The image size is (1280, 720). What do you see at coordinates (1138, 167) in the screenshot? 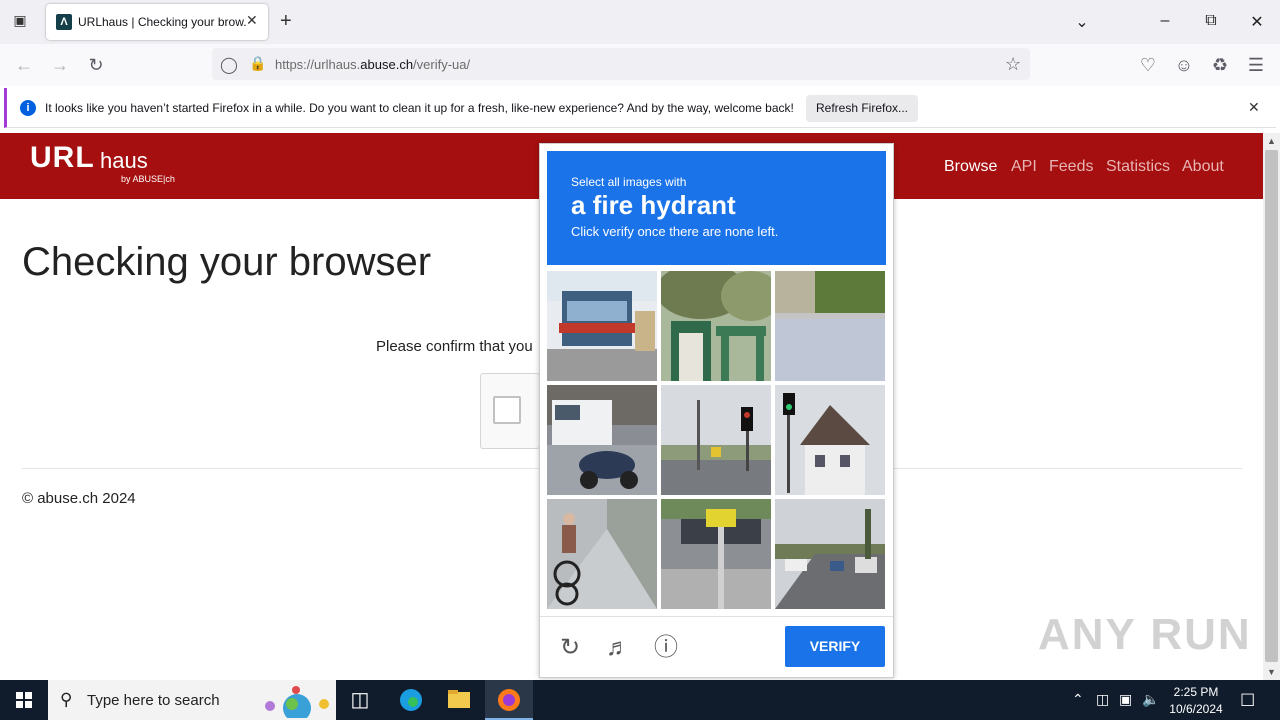
I see `nav-statistics: Statistics` at bounding box center [1138, 167].